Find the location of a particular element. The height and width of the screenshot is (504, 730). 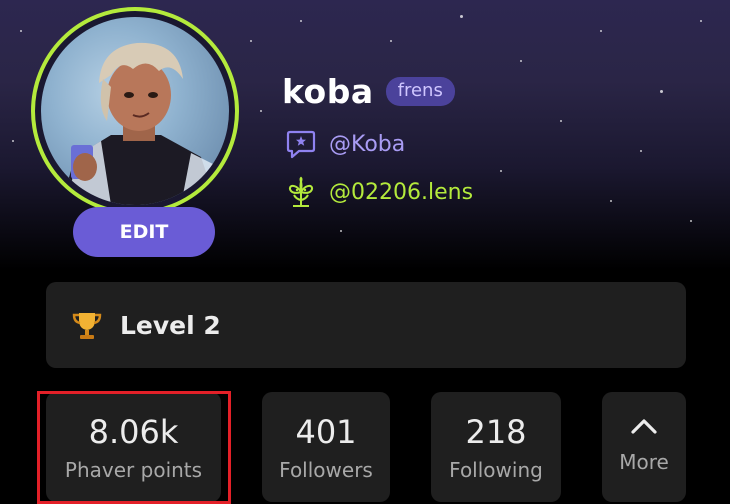

lens-handle: @02206.lens is located at coordinates (401, 192).